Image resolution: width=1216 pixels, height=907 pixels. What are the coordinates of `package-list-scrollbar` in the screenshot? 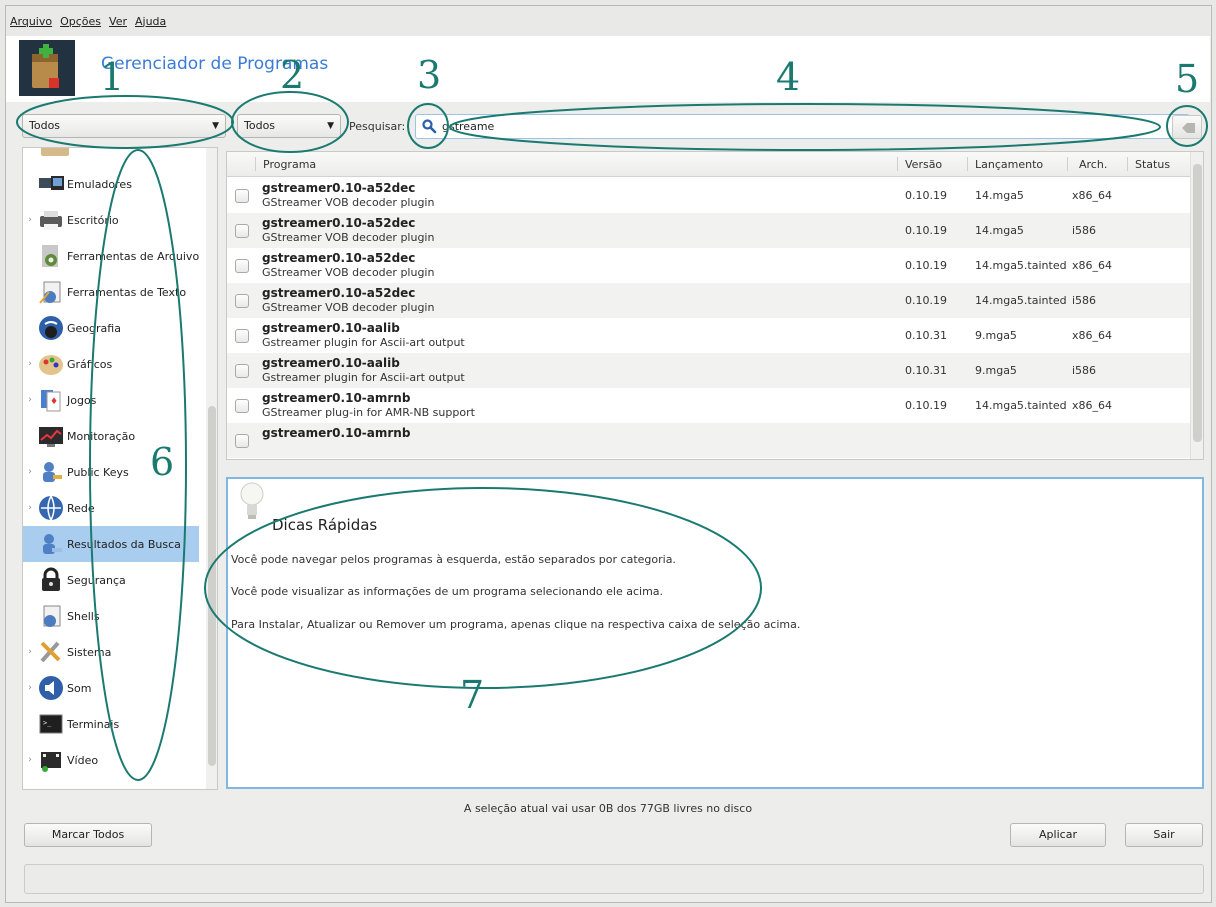 It's located at (1196, 305).